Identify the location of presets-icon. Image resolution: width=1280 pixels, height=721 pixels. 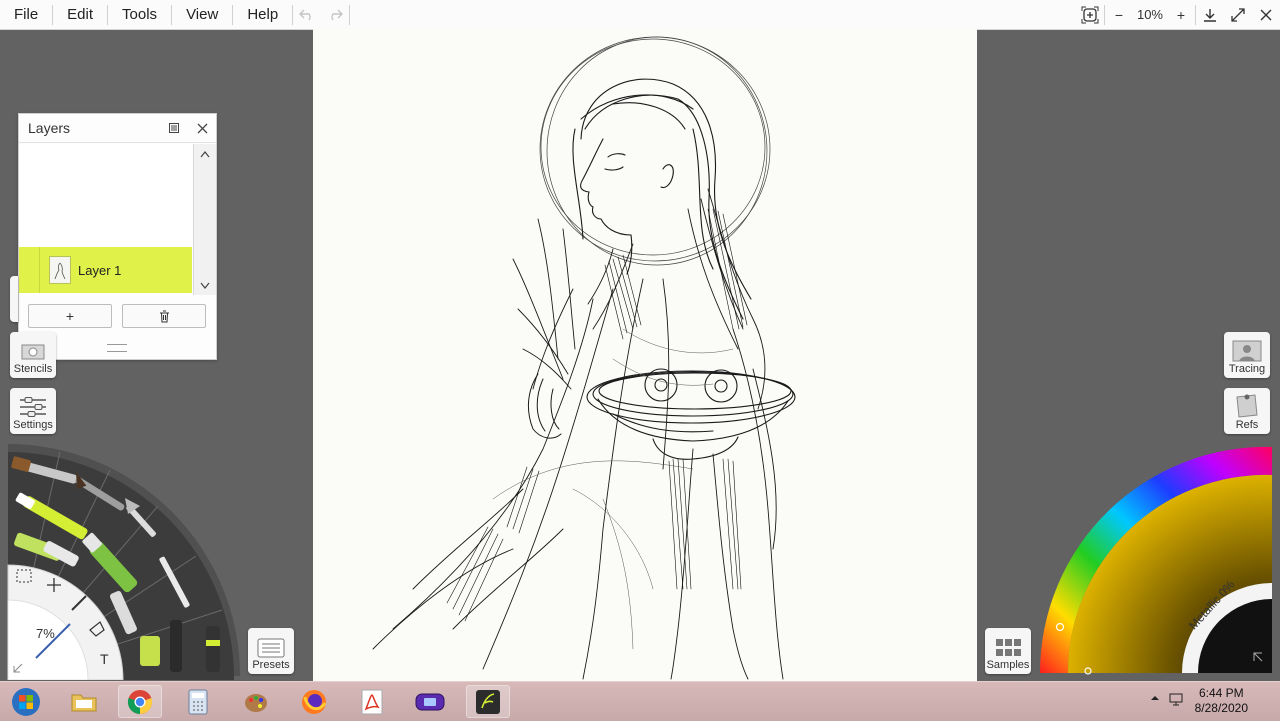
(271, 648).